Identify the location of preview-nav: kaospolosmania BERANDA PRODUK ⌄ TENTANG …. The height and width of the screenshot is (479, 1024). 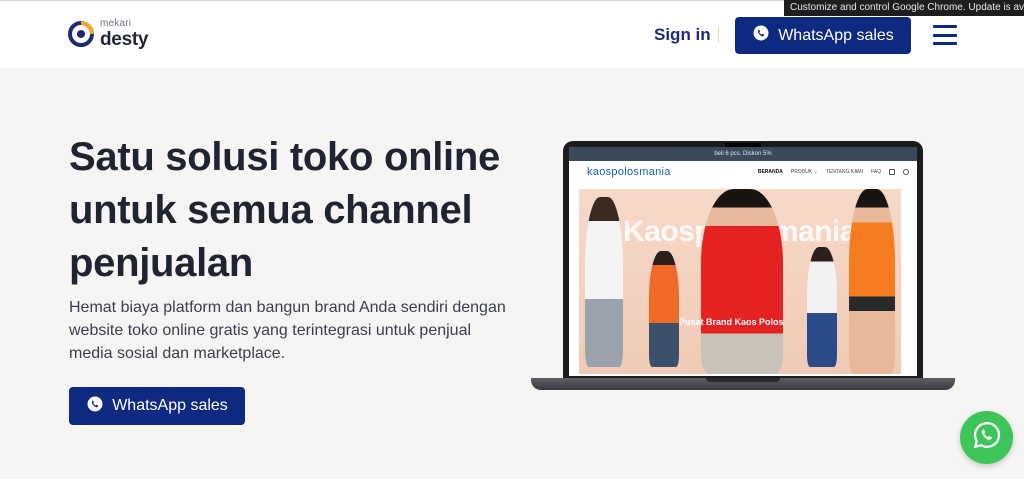
(743, 172).